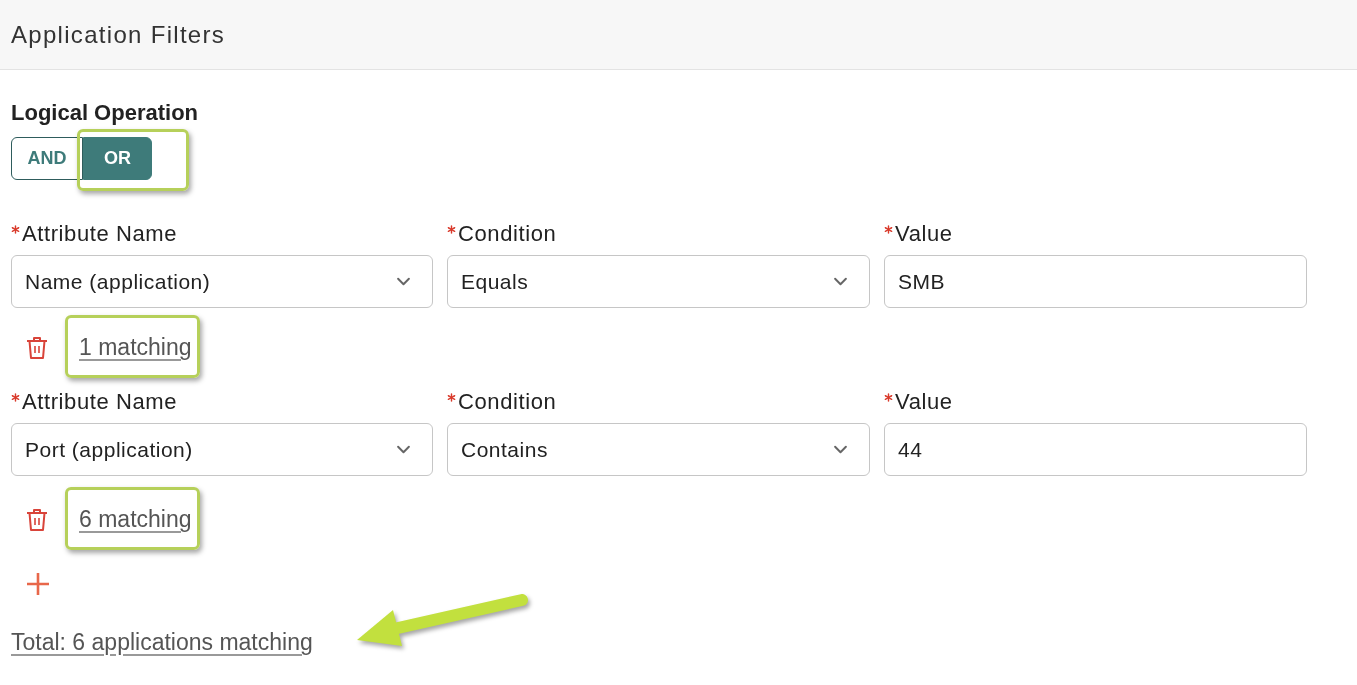  Describe the element at coordinates (105, 113) in the screenshot. I see `section-label: Logical Operation` at that location.